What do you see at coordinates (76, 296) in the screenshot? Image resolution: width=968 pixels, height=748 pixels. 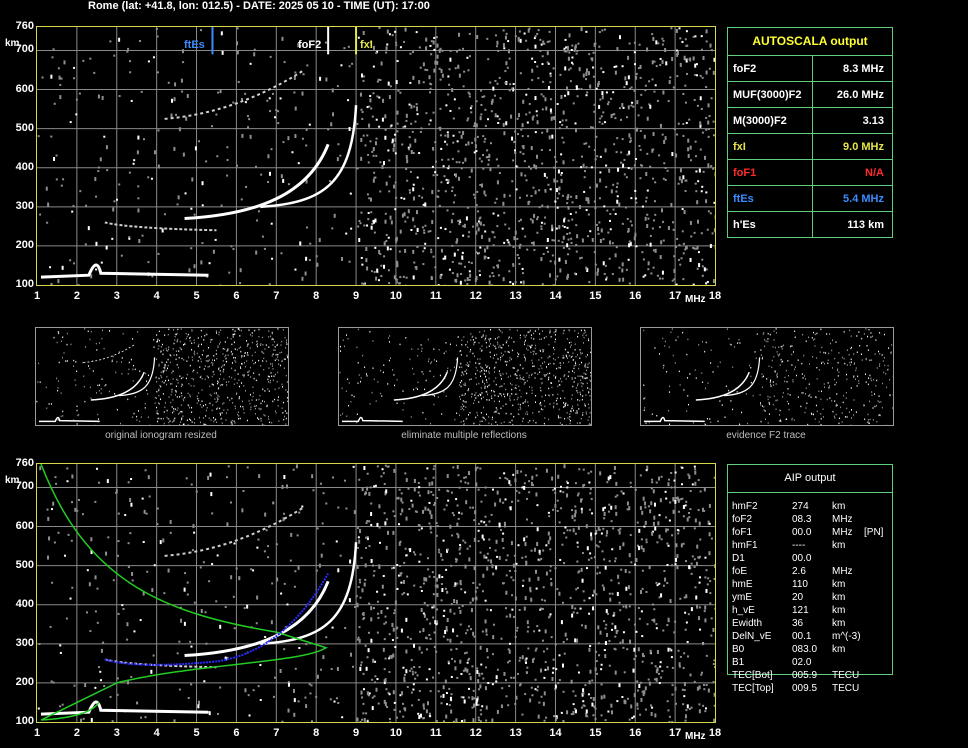 I see `top-x-tick: 2` at bounding box center [76, 296].